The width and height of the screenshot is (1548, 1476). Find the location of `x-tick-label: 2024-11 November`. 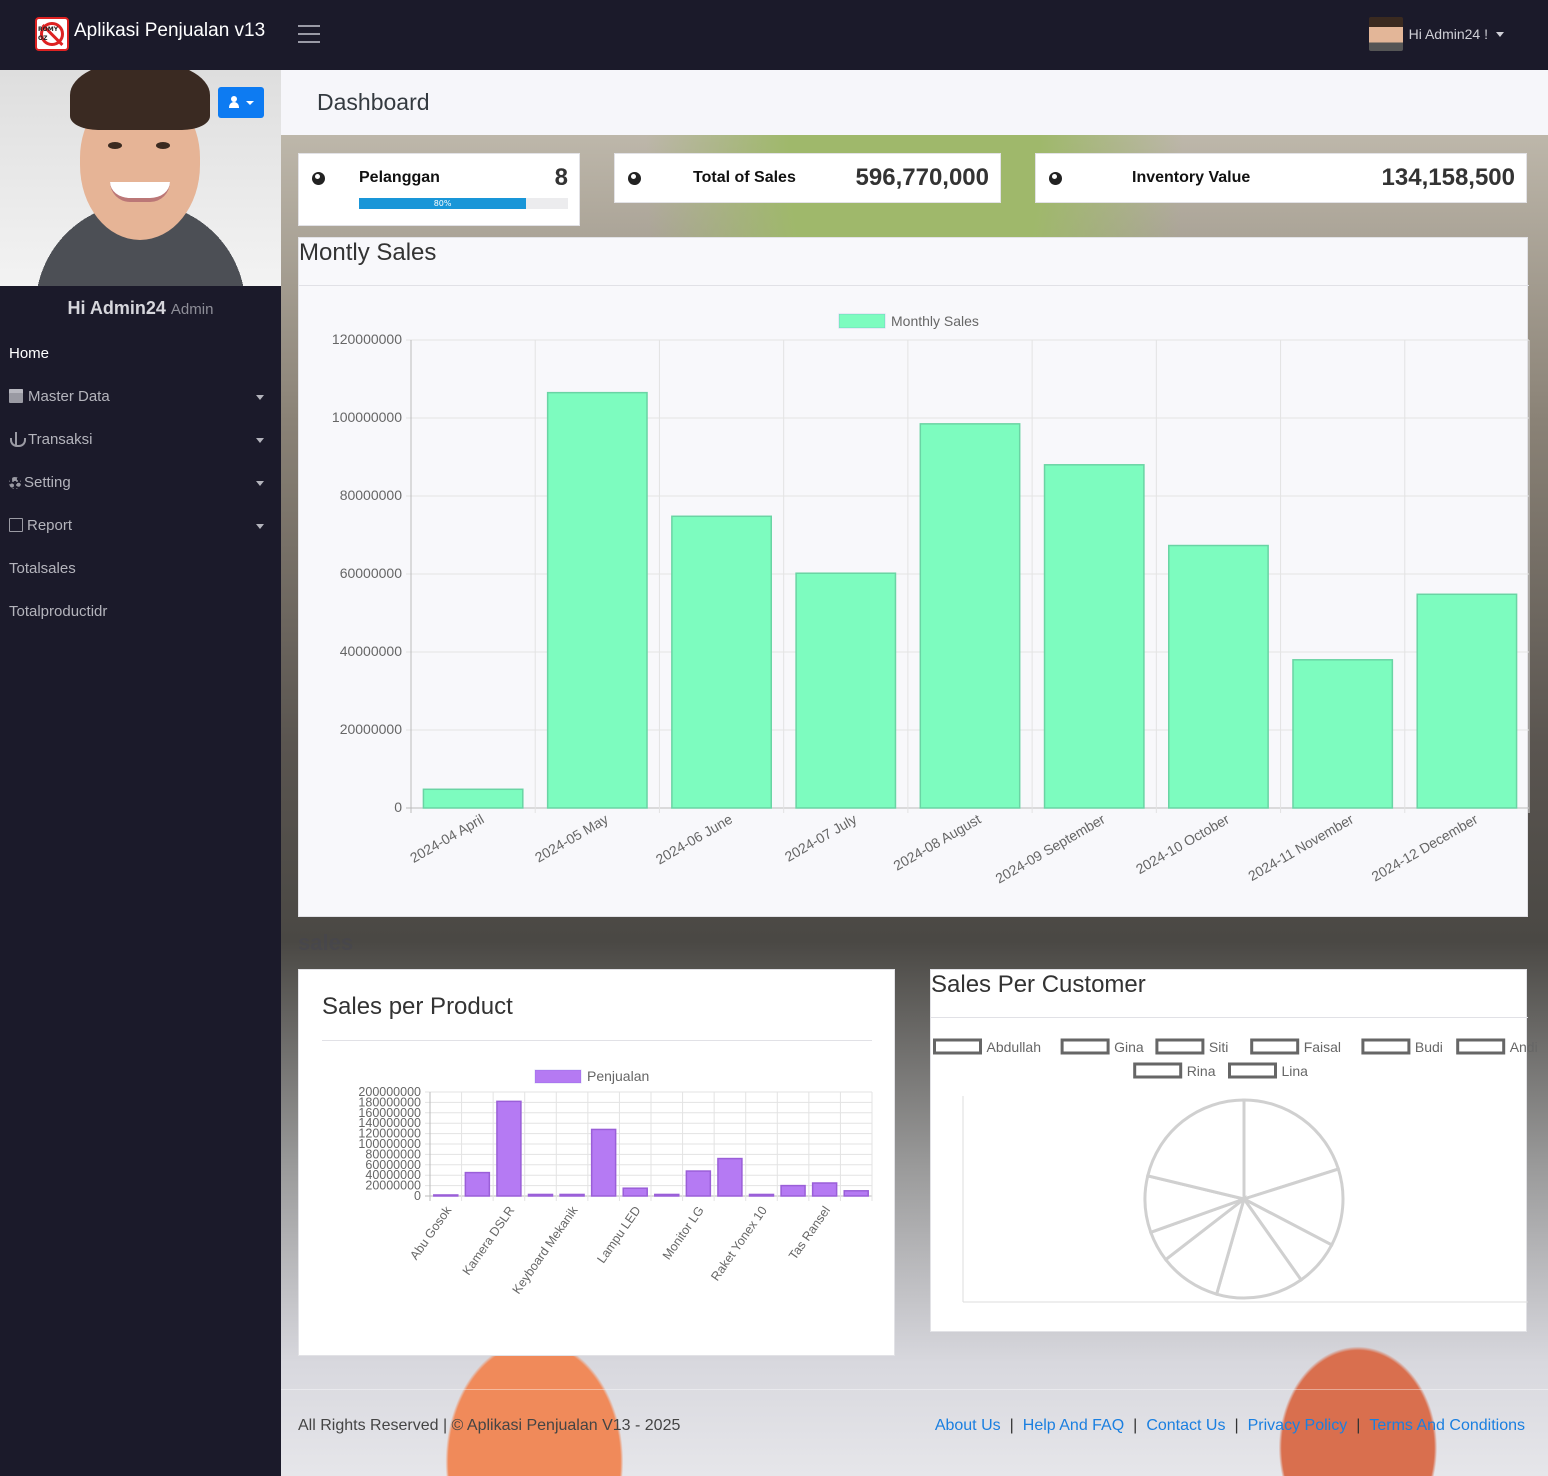

x-tick-label: 2024-11 November is located at coordinates (1300, 847).